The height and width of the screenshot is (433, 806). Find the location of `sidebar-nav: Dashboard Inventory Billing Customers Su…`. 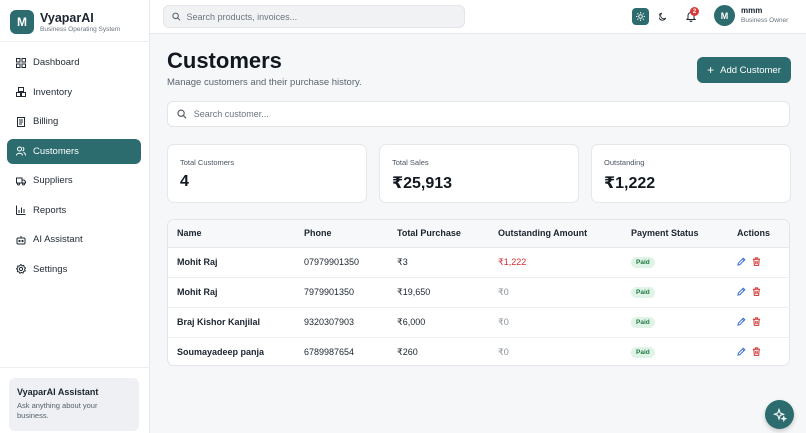

sidebar-nav: Dashboard Inventory Billing Customers Su… is located at coordinates (74, 168).